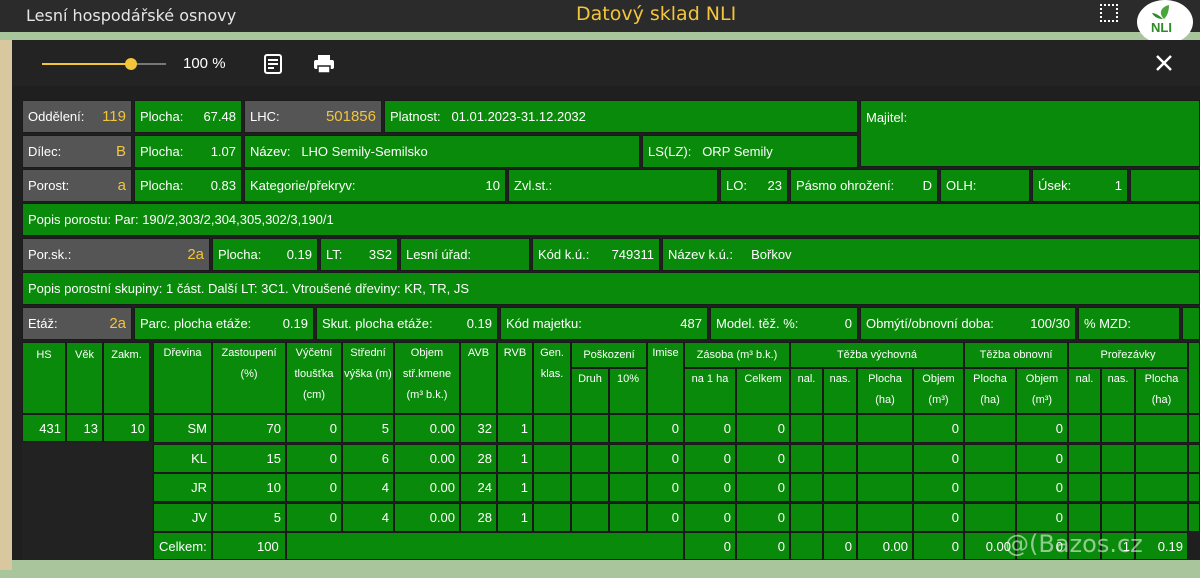 This screenshot has width=1200, height=578. What do you see at coordinates (359, 254) in the screenshot?
I see `lt-field: LT: 3S2` at bounding box center [359, 254].